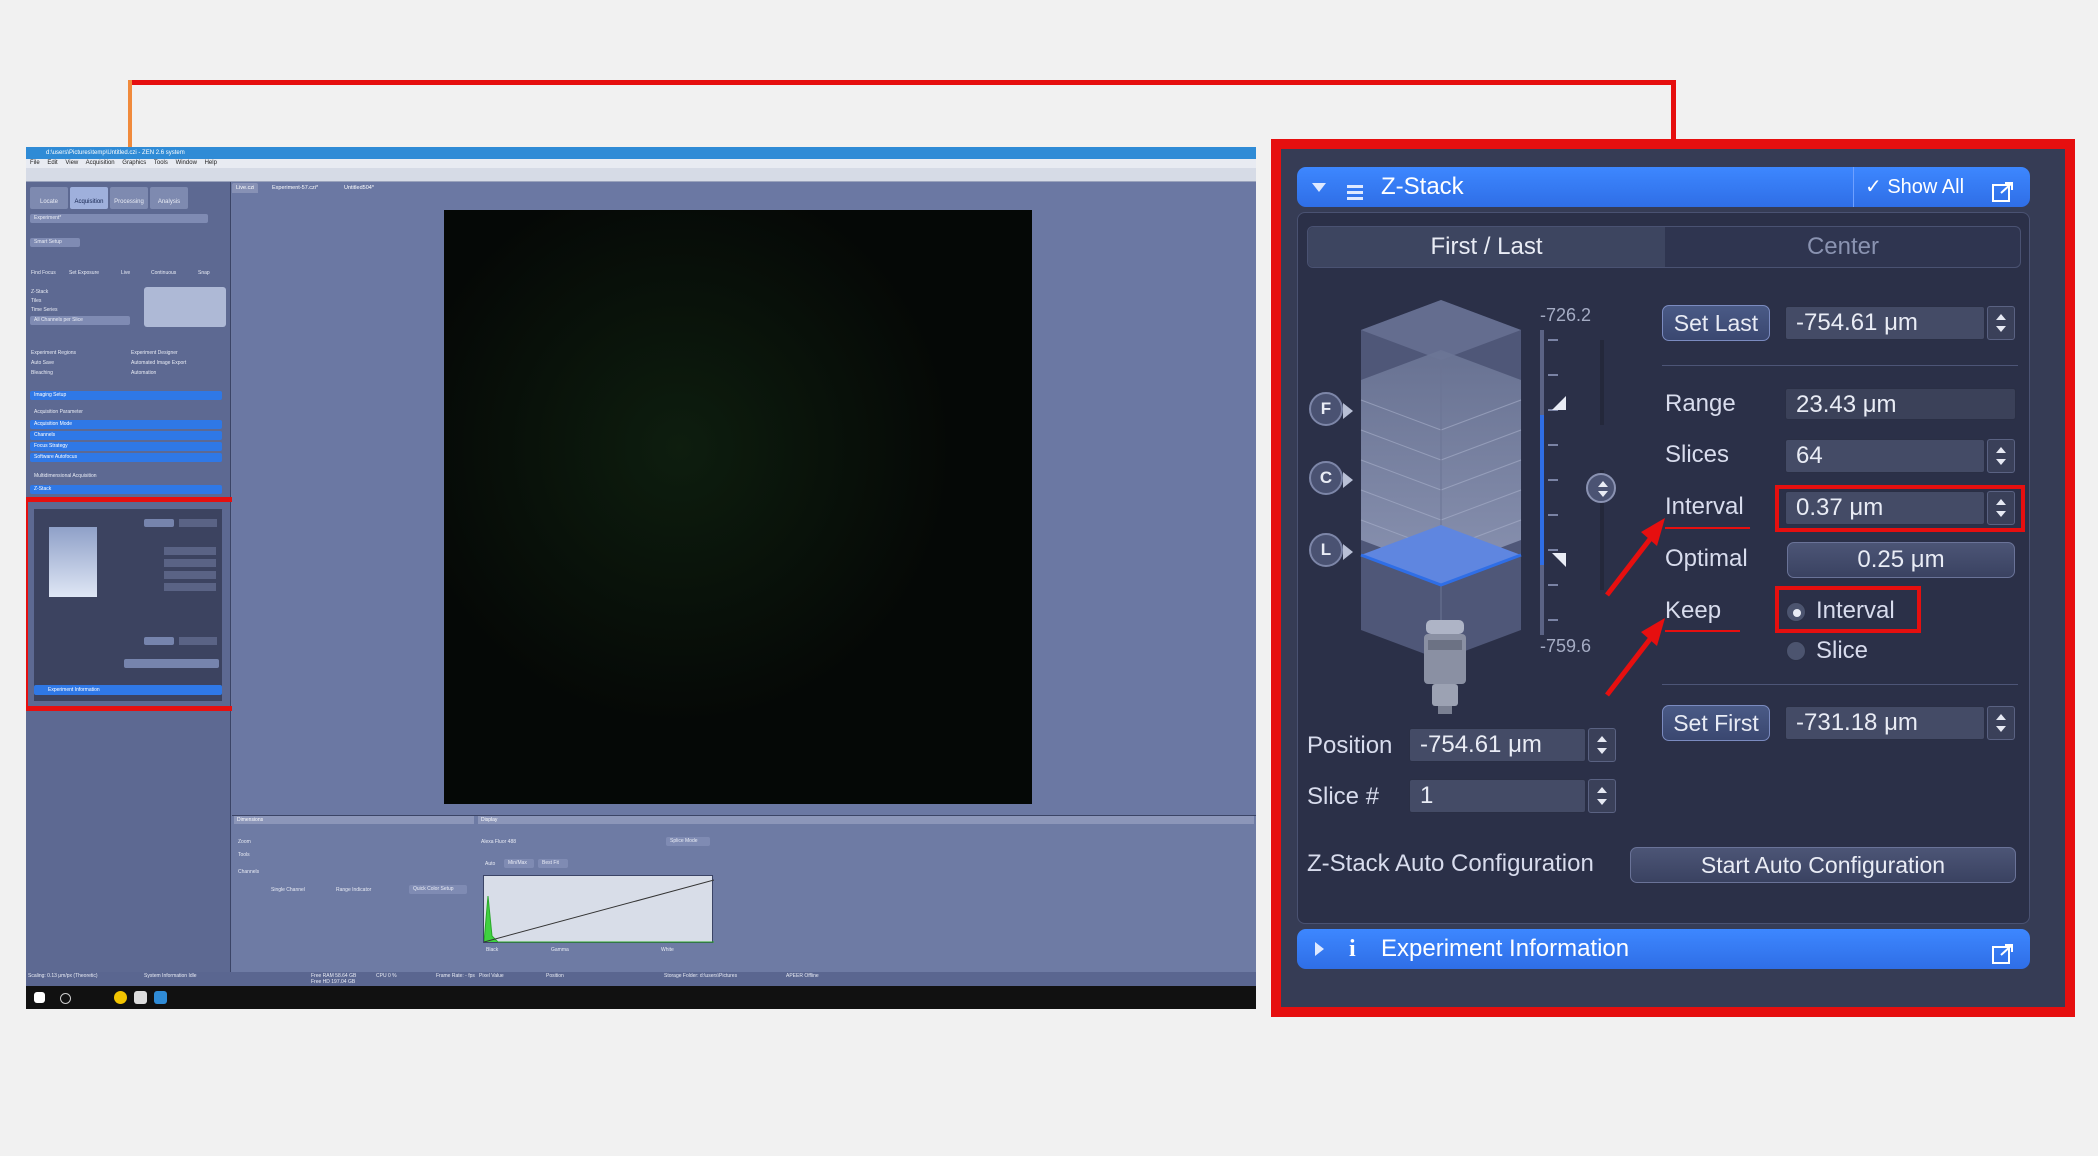 This screenshot has height=1156, width=2098. I want to click on slices-label: Slices, so click(1697, 454).